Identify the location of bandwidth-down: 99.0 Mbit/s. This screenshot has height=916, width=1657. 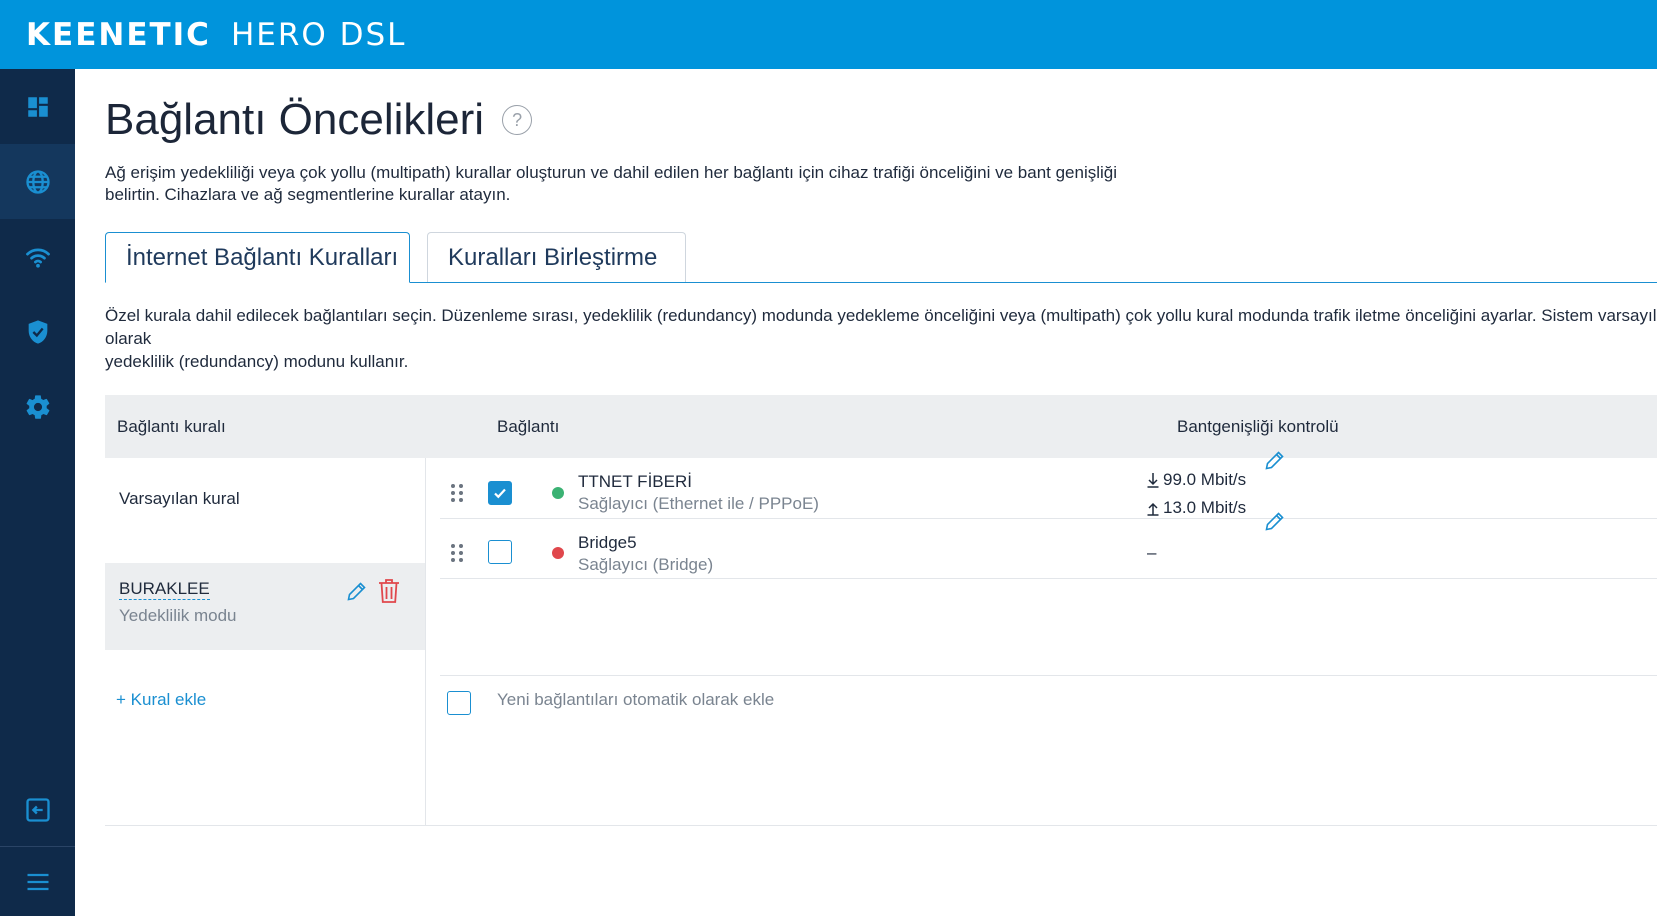
(1196, 480).